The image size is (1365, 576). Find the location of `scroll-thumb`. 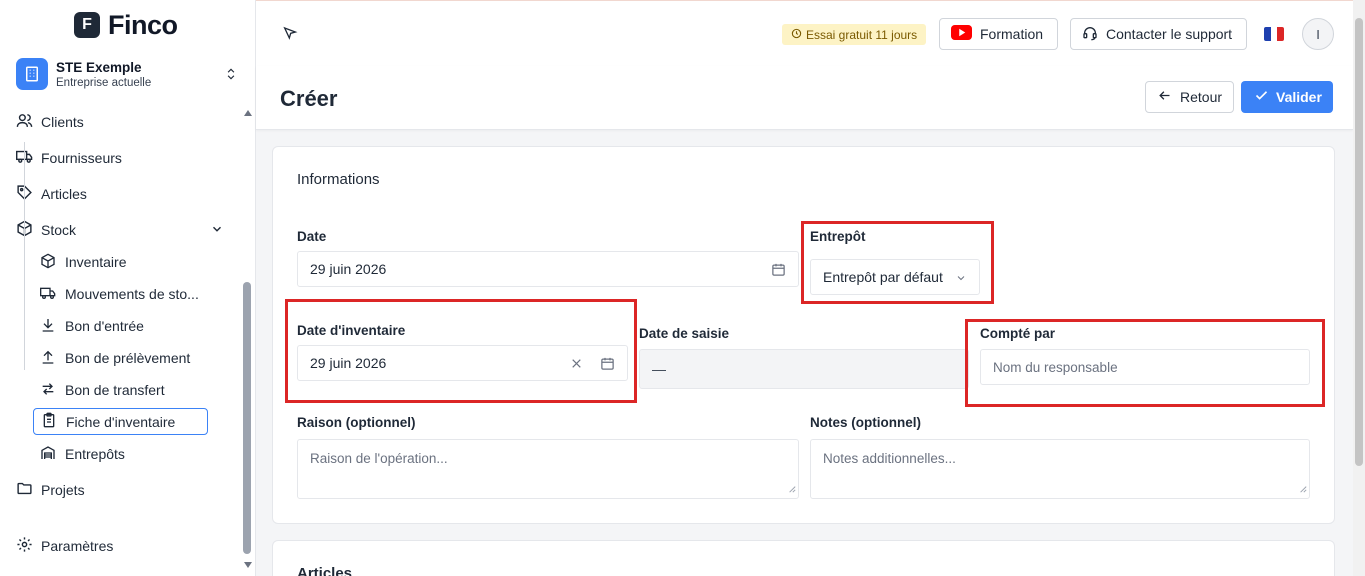

scroll-thumb is located at coordinates (247, 418).